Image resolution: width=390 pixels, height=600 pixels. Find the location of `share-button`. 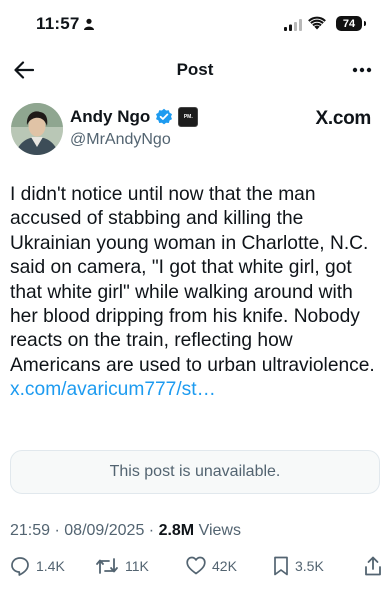

share-button is located at coordinates (373, 566).